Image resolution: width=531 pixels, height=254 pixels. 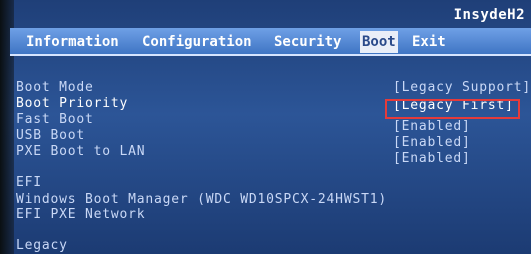 What do you see at coordinates (81, 151) in the screenshot?
I see `setting-label: PXE Boot to LAN` at bounding box center [81, 151].